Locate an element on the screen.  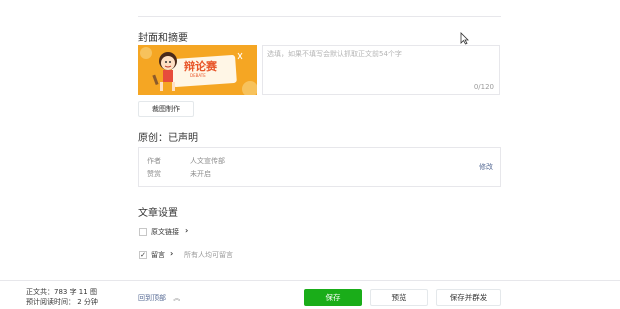
preview-button: 预览 is located at coordinates (399, 297).